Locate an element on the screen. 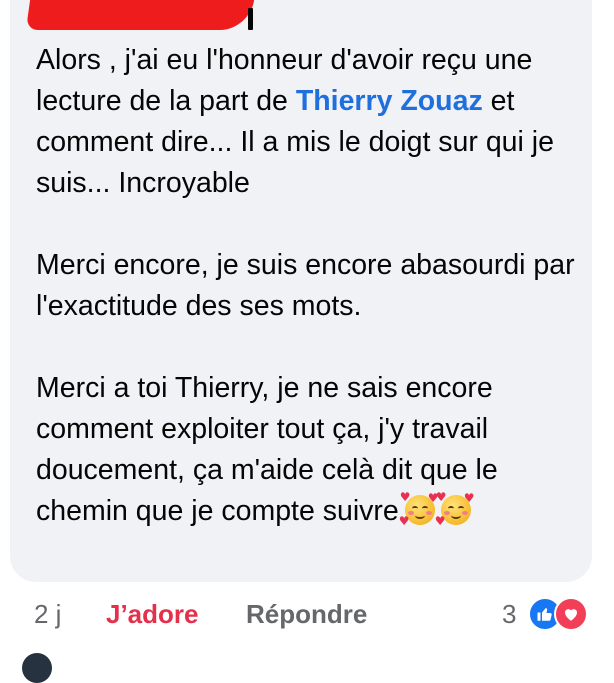 The height and width of the screenshot is (683, 614). react-button: J’adore is located at coordinates (152, 614).